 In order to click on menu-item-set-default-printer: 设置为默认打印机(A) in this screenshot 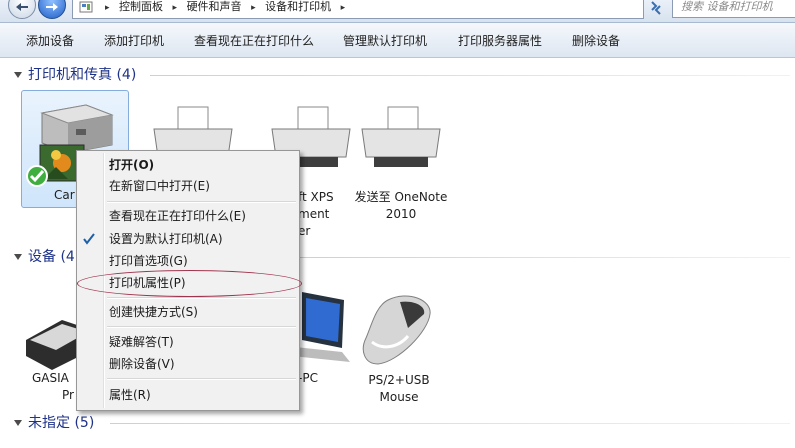, I will do `click(166, 239)`.